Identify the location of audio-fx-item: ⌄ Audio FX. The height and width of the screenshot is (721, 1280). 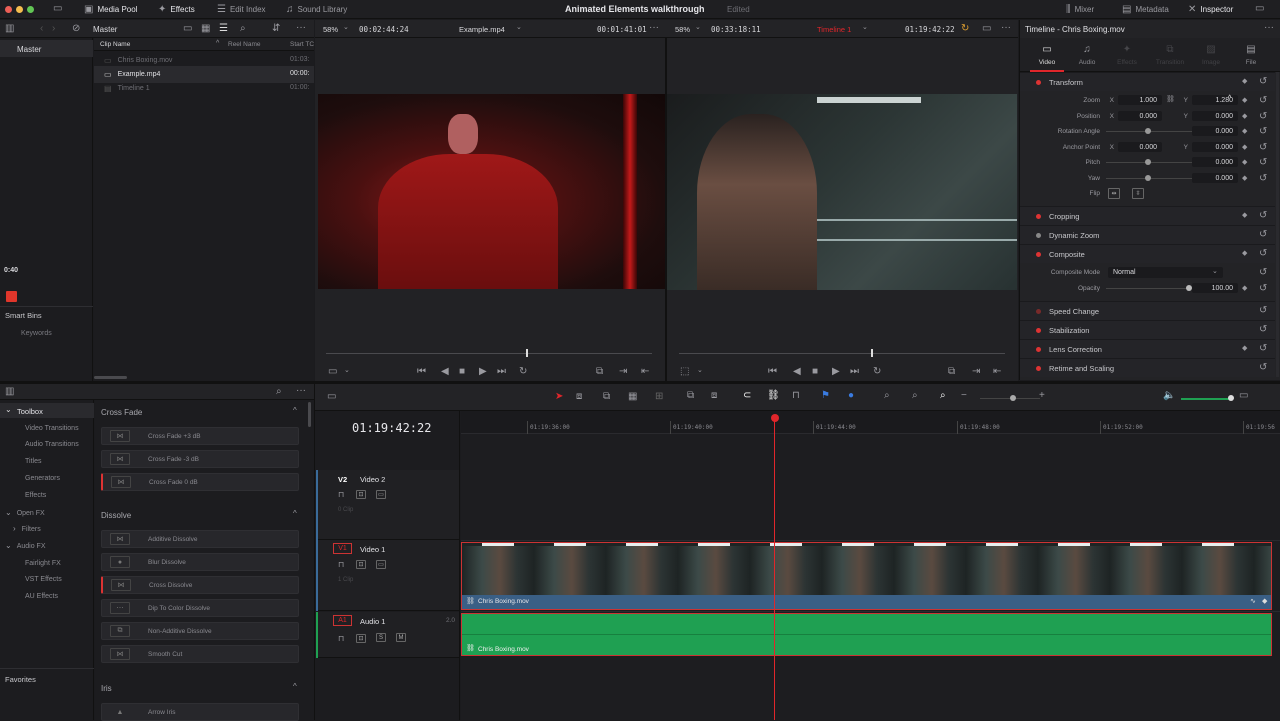
(25, 546).